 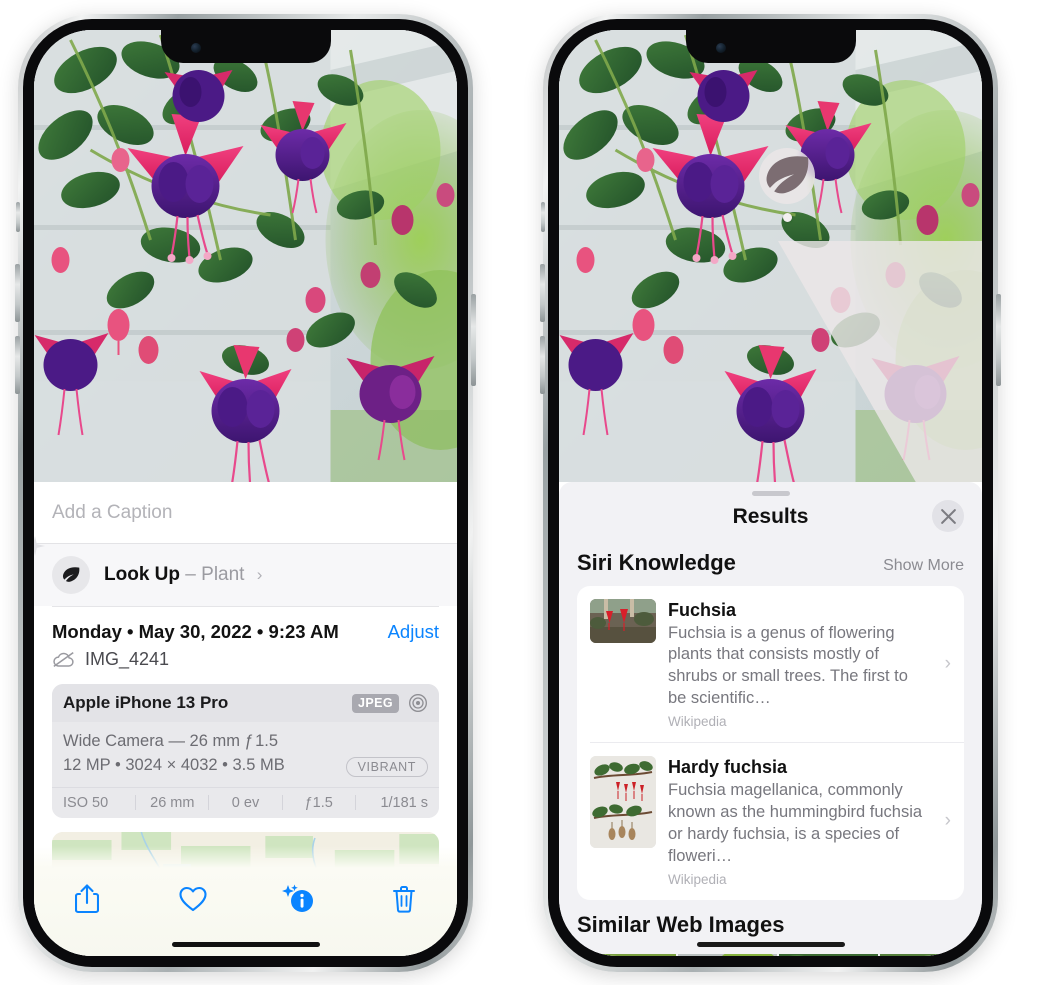 I want to click on look-up-label: Look Up – Plant ›, so click(x=183, y=575).